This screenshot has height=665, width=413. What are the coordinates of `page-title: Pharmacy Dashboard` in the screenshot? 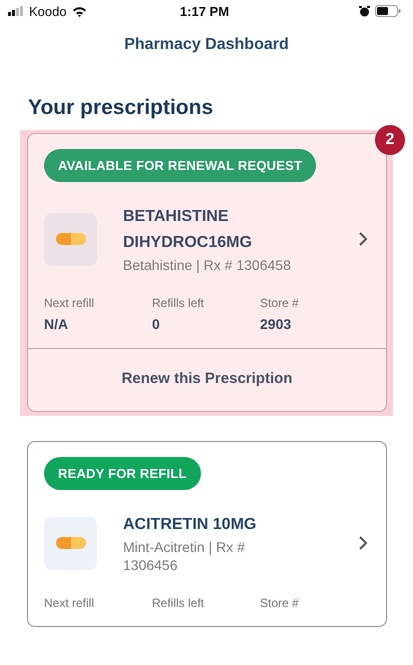 It's located at (206, 45).